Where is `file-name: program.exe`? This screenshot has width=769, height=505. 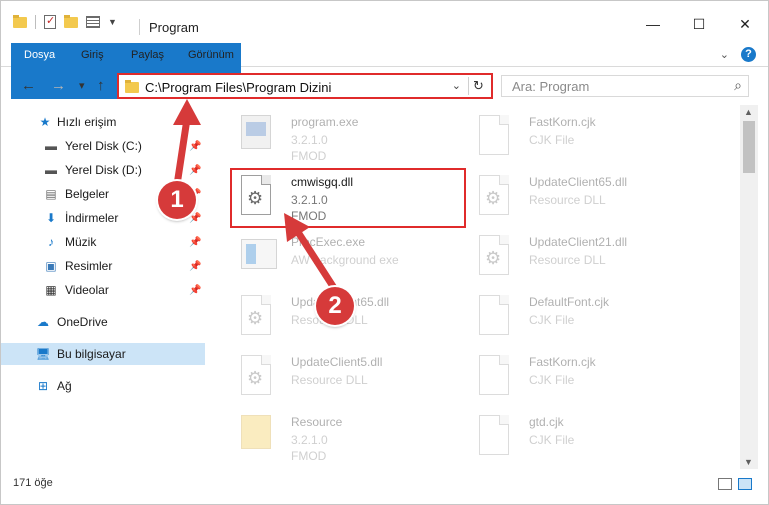 file-name: program.exe is located at coordinates (325, 122).